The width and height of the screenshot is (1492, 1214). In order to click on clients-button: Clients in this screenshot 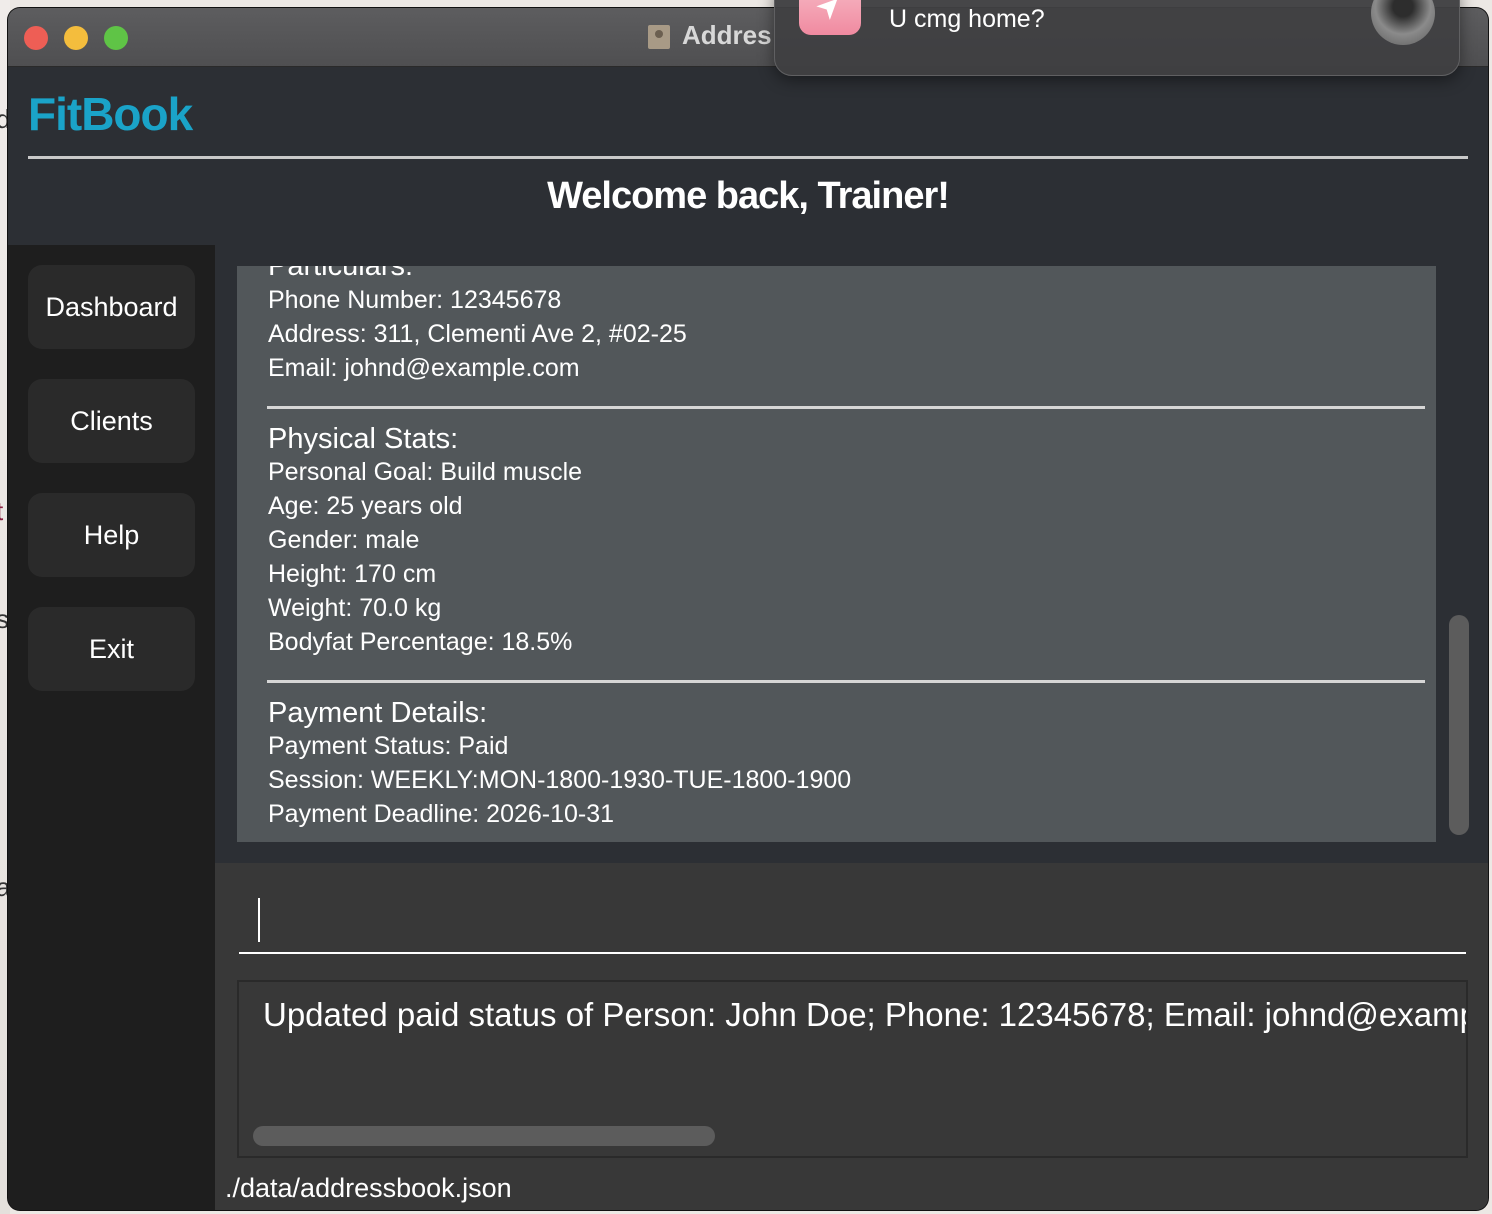, I will do `click(111, 421)`.